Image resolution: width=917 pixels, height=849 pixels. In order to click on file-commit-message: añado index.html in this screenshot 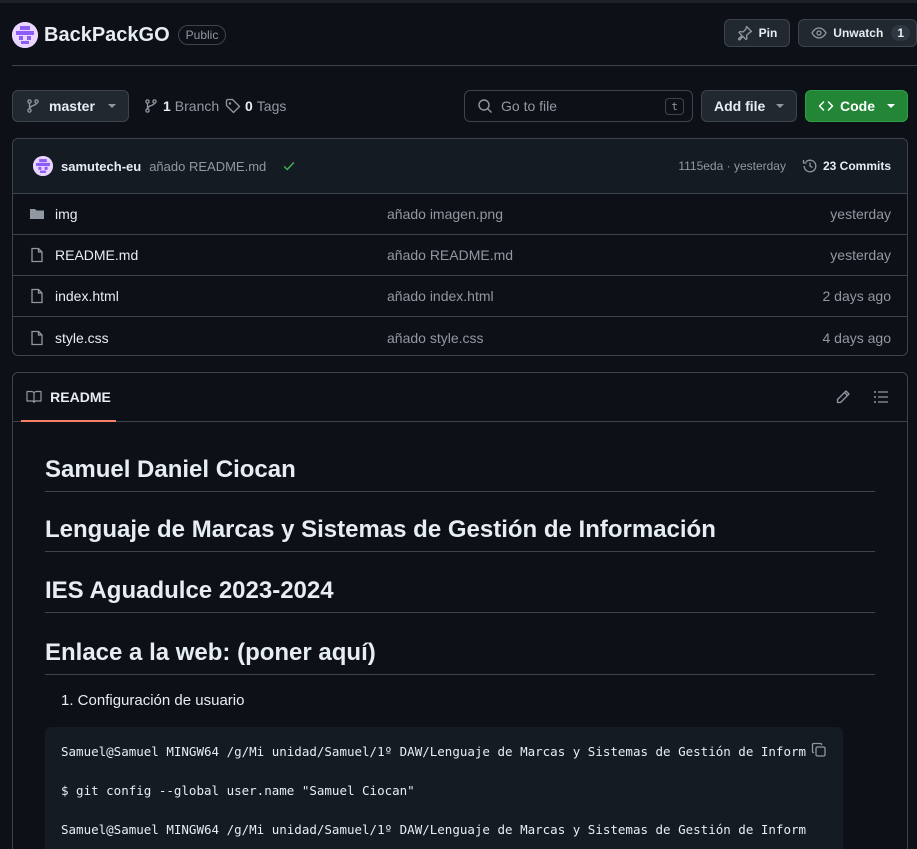, I will do `click(605, 296)`.